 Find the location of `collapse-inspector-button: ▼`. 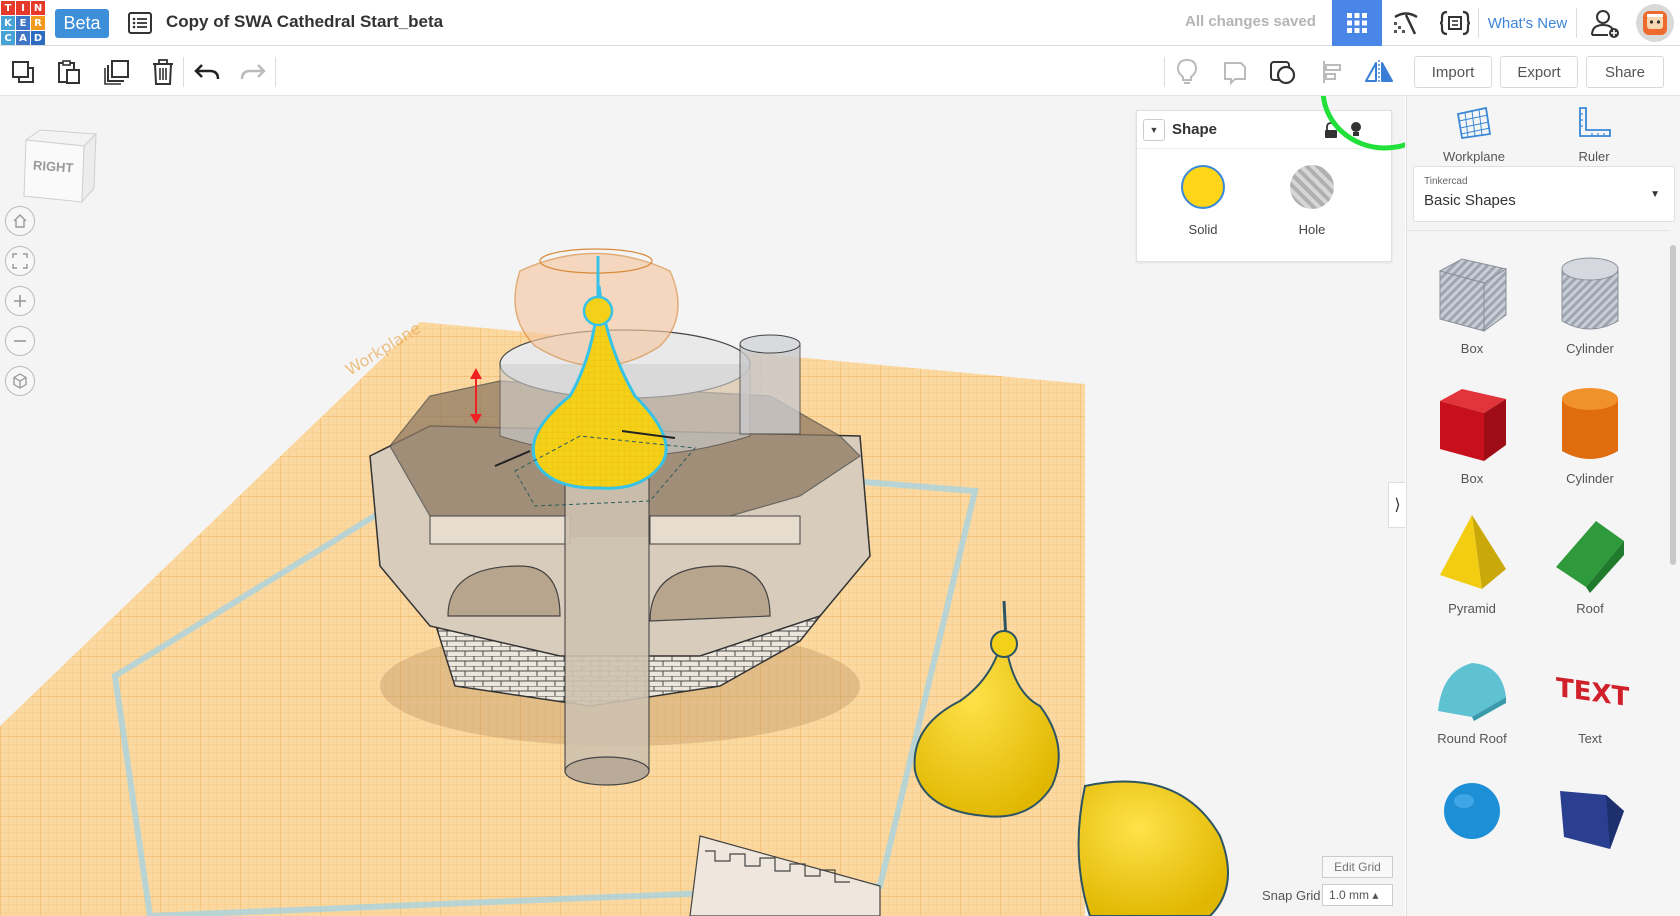

collapse-inspector-button: ▼ is located at coordinates (1154, 130).